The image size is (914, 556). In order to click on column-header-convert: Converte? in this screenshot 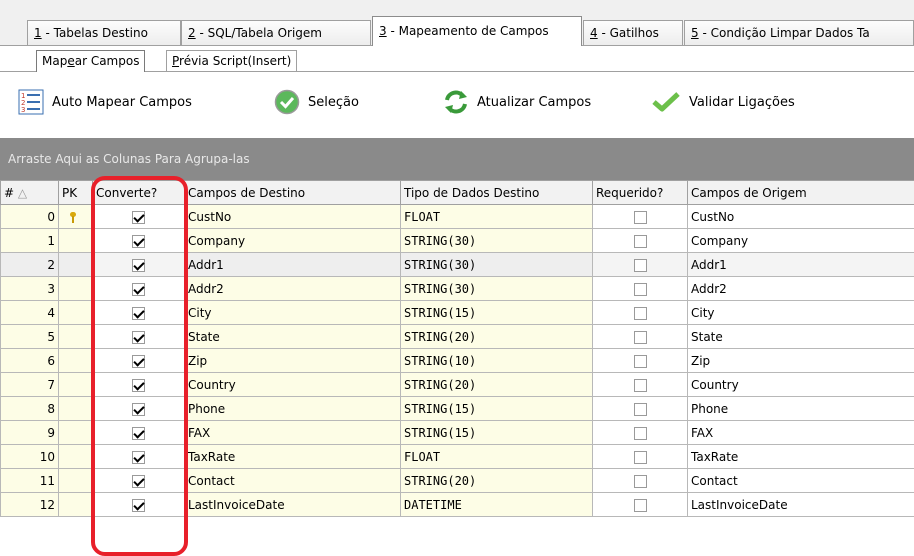, I will do `click(138, 192)`.